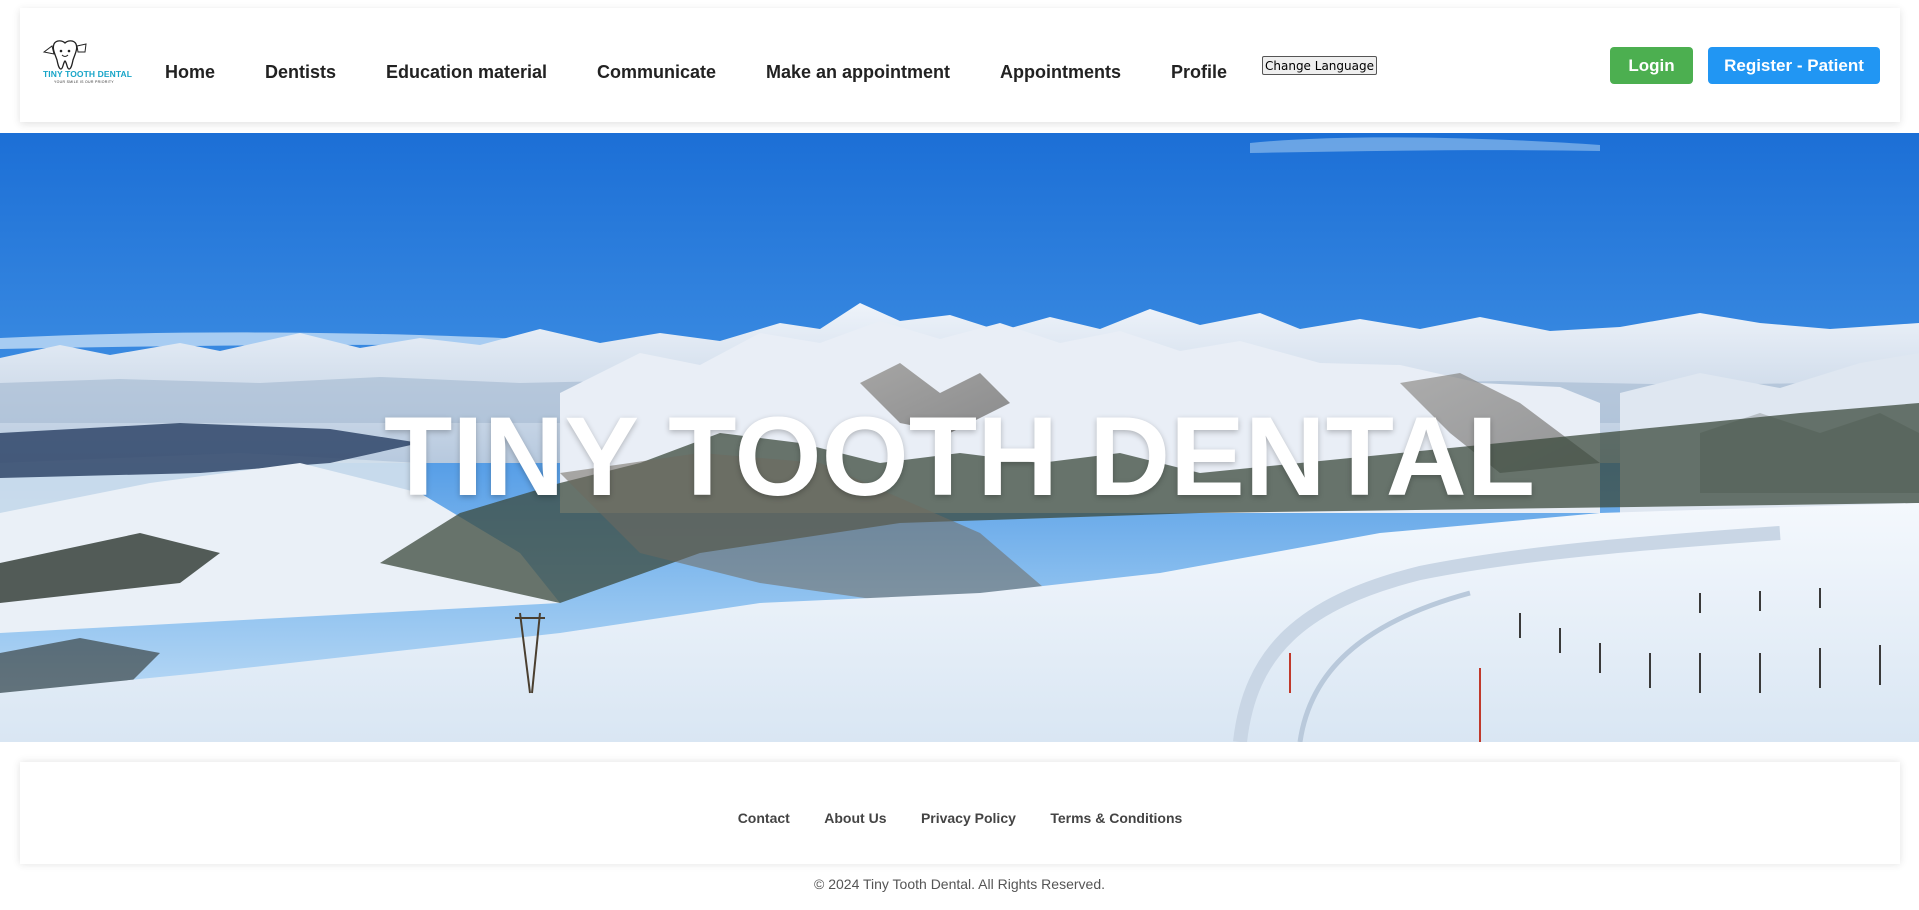 This screenshot has height=910, width=1919. Describe the element at coordinates (466, 72) in the screenshot. I see `nav-education-material: Education material` at that location.